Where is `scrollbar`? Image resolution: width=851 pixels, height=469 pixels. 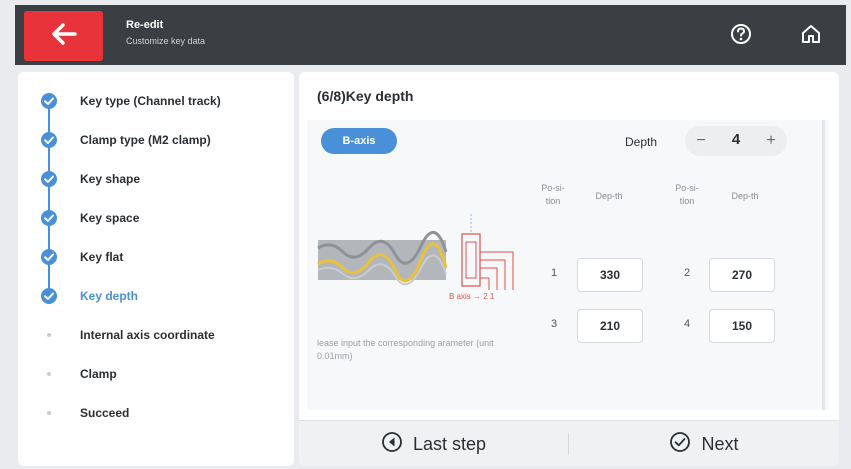
scrollbar is located at coordinates (823, 265).